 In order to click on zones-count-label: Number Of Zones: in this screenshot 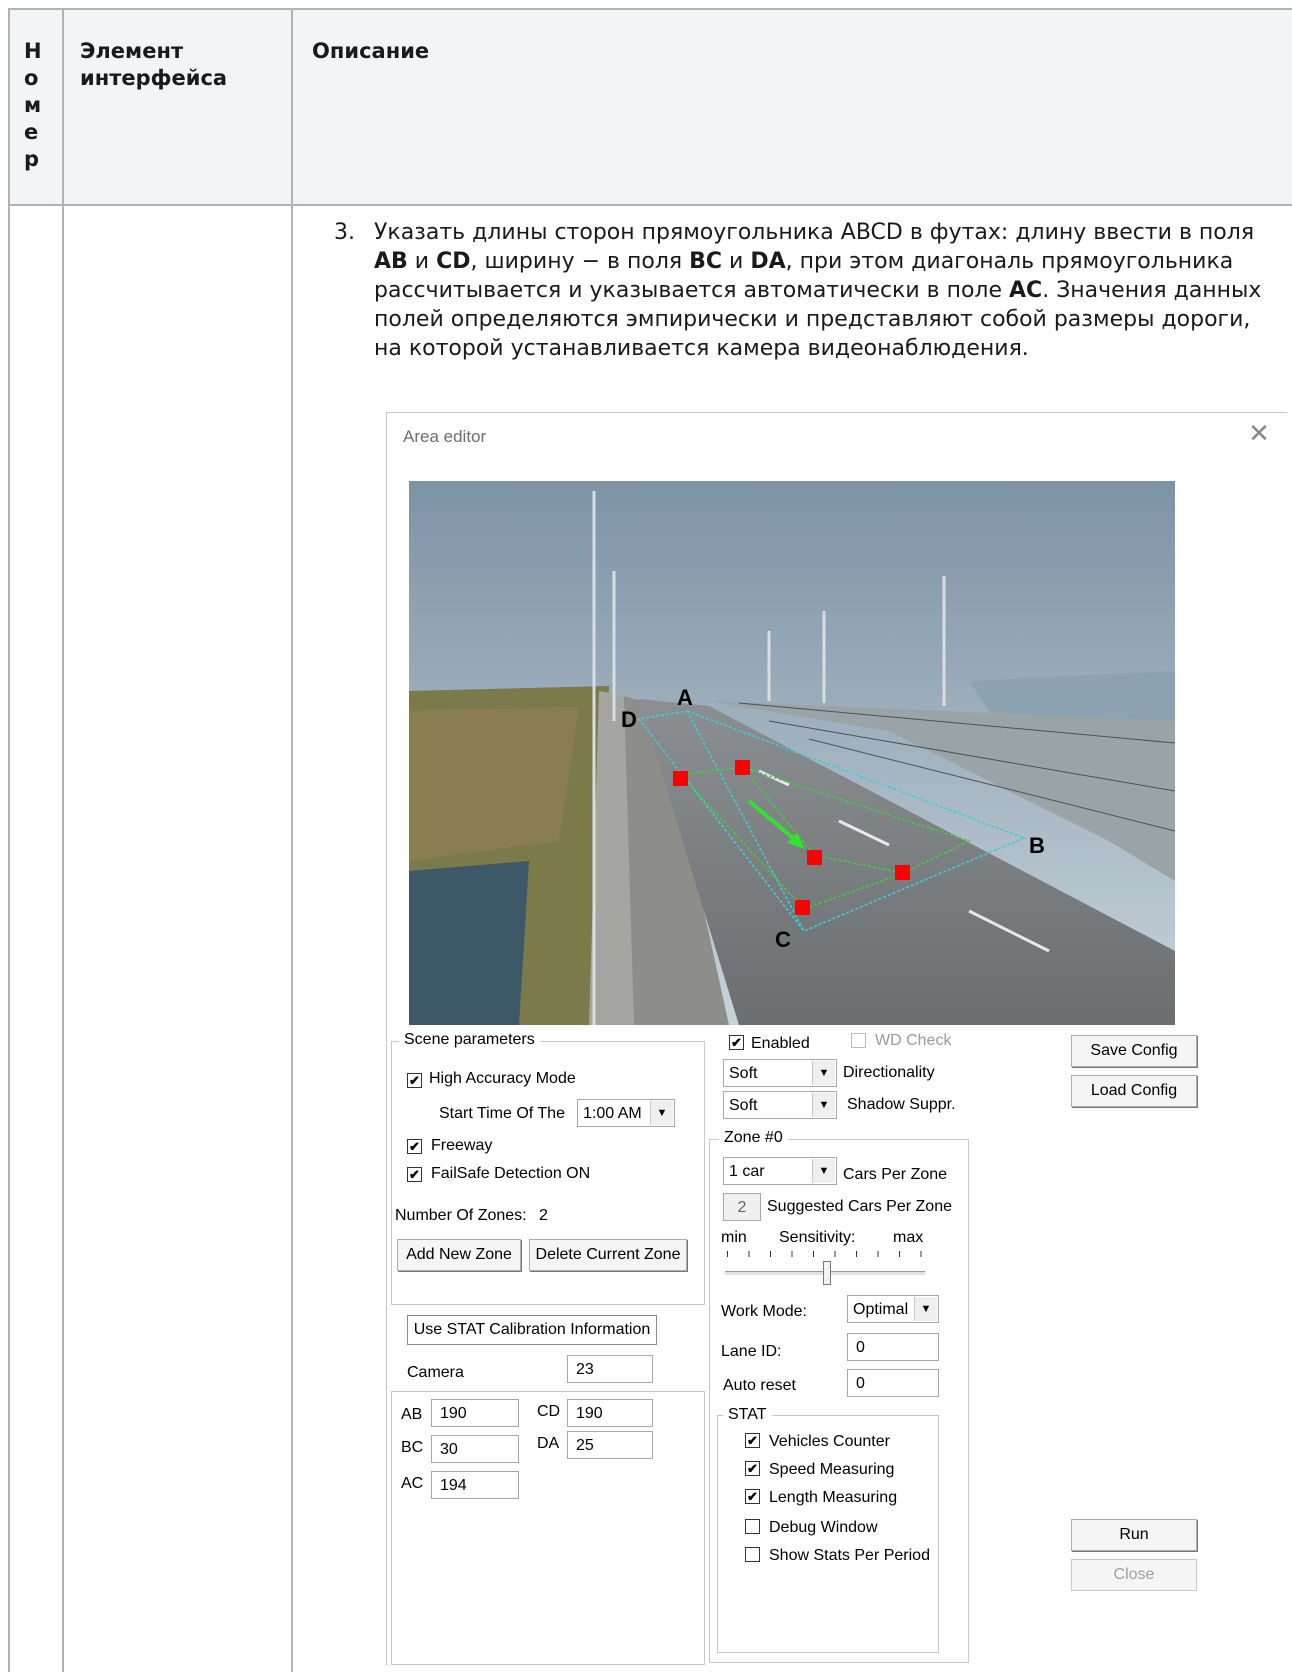, I will do `click(461, 1215)`.